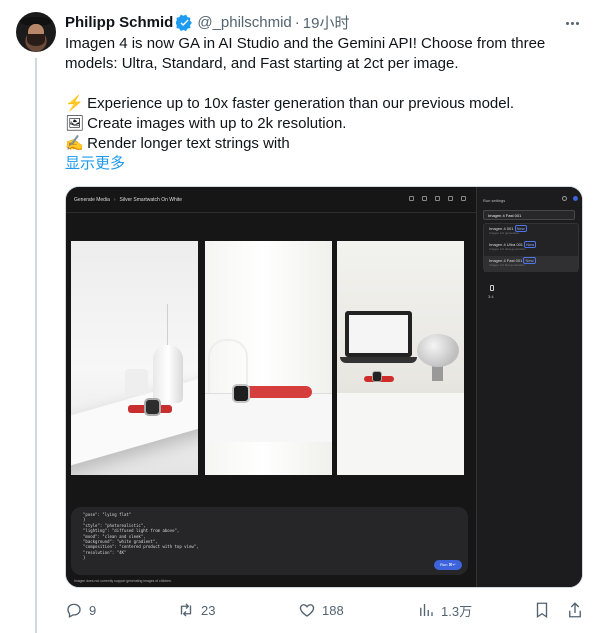 The height and width of the screenshot is (633, 599). What do you see at coordinates (36, 32) in the screenshot?
I see `author-avatar` at bounding box center [36, 32].